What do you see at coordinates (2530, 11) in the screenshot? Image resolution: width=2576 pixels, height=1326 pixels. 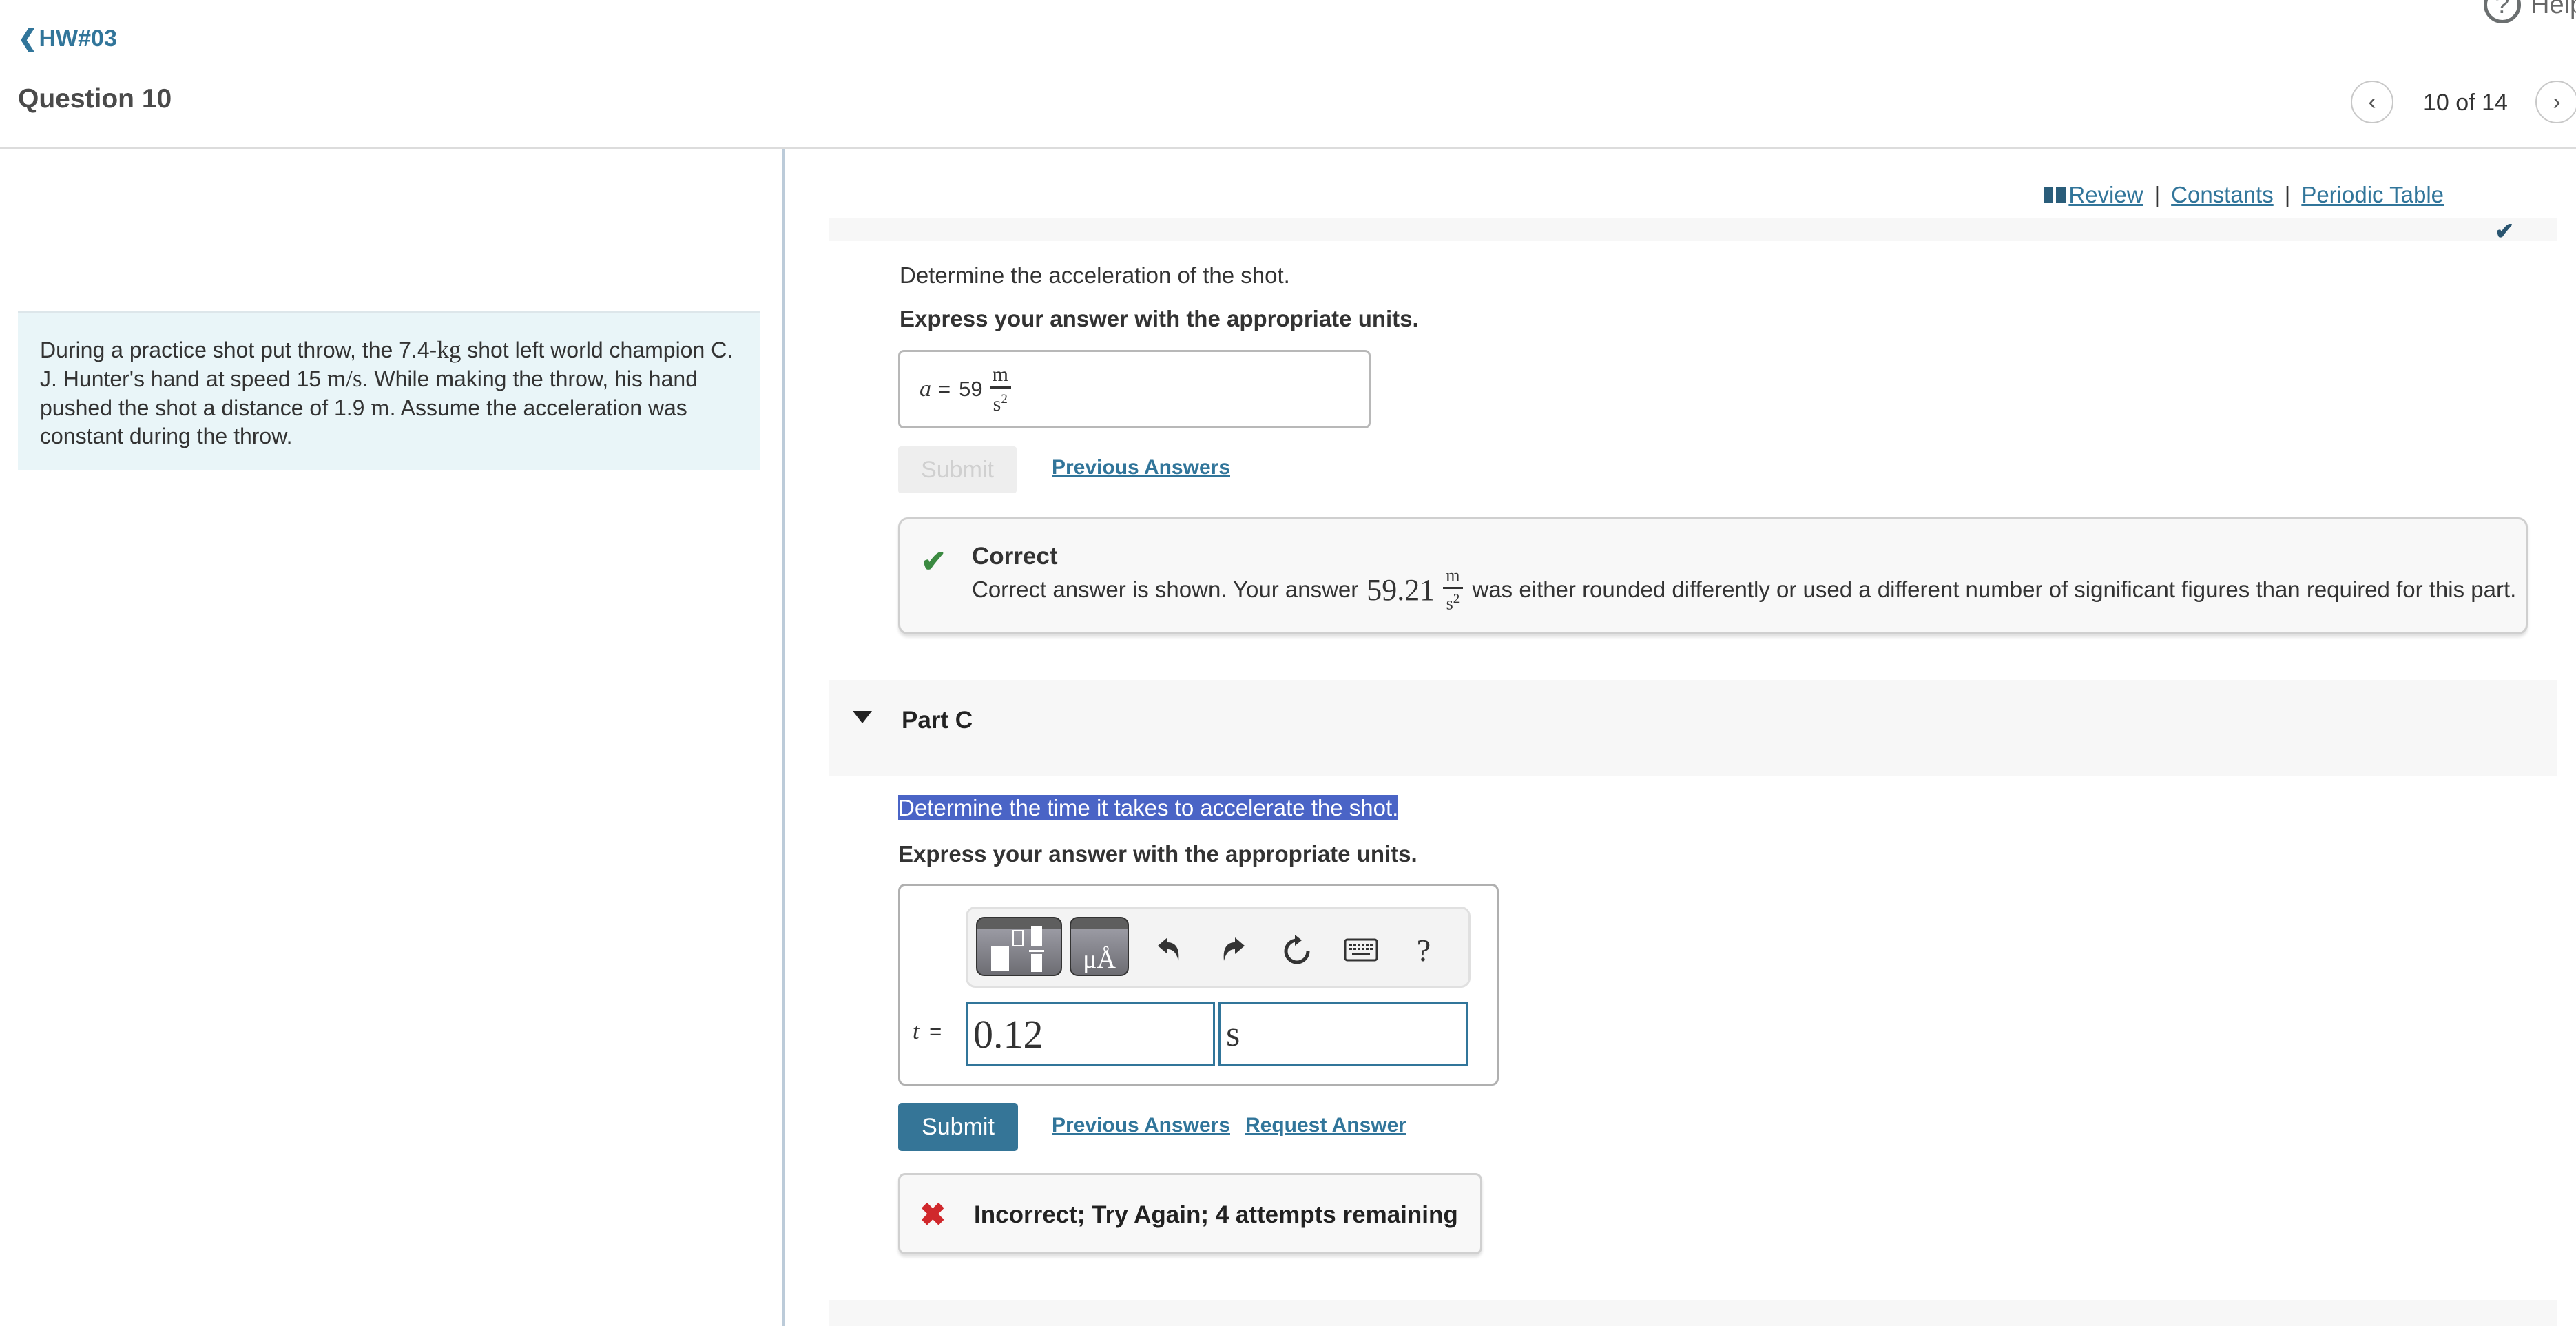 I see `help-button: ? Help` at bounding box center [2530, 11].